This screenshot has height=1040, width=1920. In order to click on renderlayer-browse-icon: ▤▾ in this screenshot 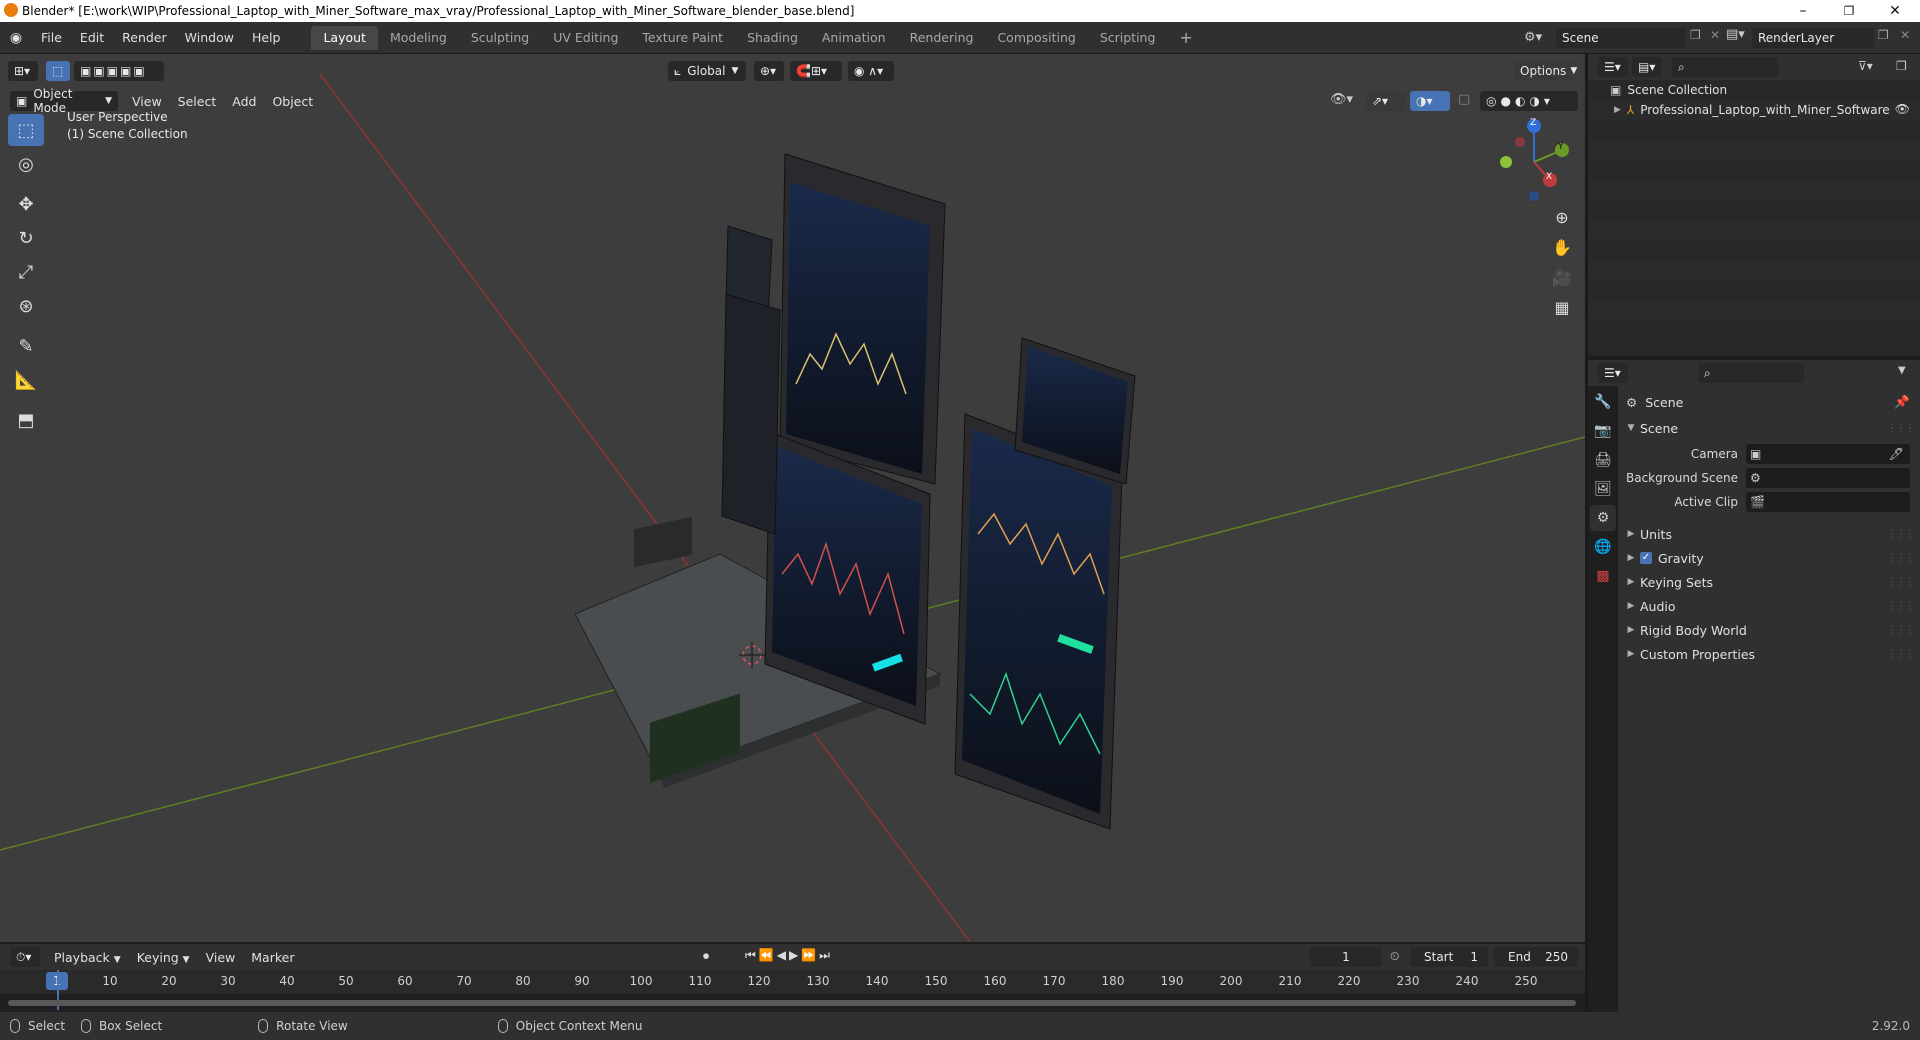, I will do `click(1735, 34)`.